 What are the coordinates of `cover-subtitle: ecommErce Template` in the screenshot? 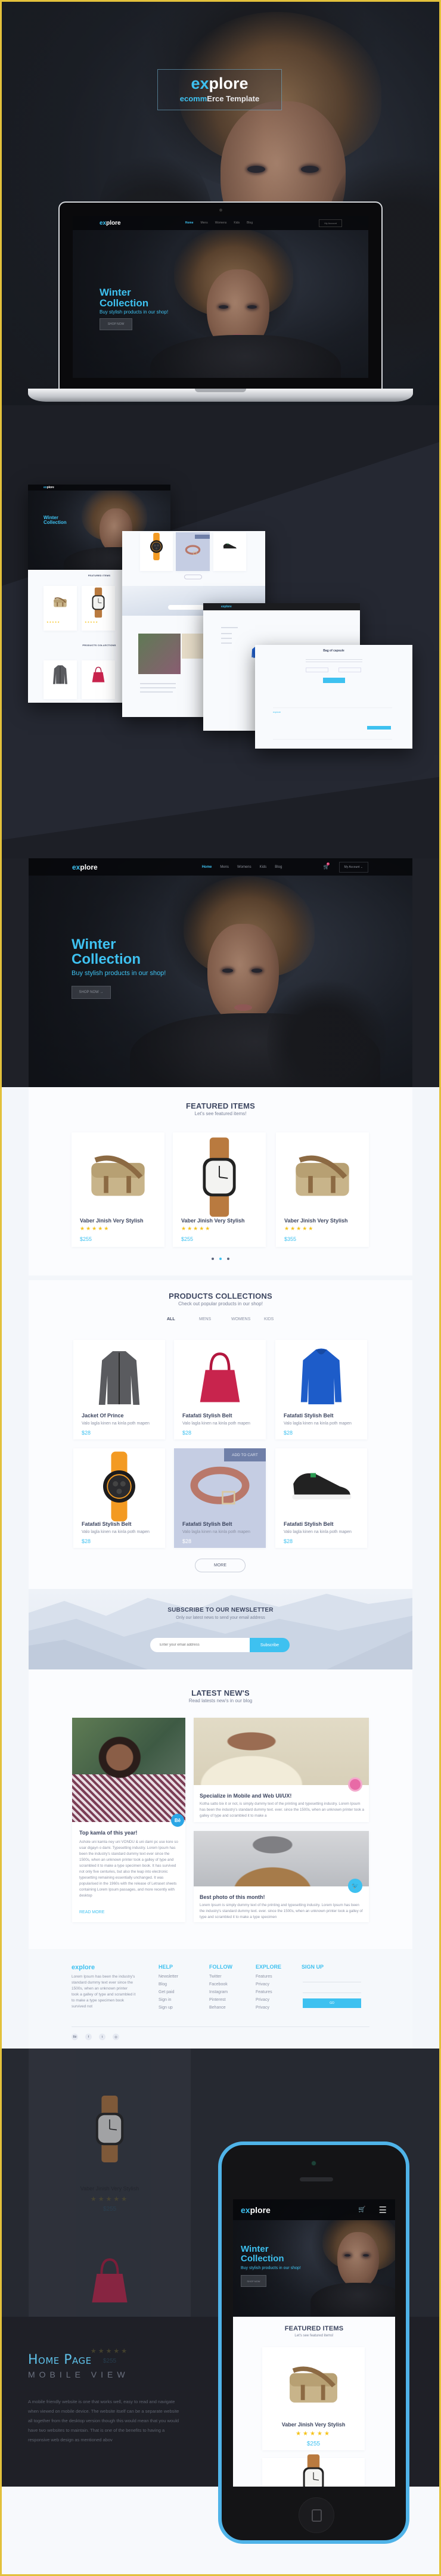 It's located at (219, 99).